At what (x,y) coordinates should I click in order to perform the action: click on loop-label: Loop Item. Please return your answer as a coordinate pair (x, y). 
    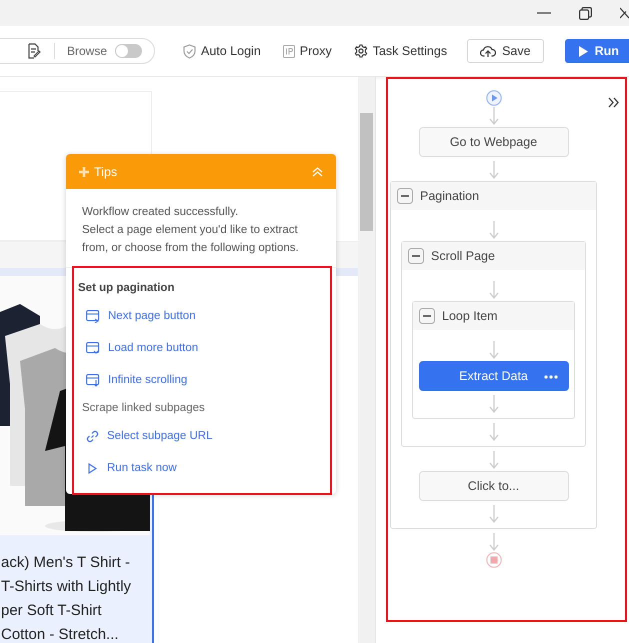
    Looking at the image, I should click on (470, 316).